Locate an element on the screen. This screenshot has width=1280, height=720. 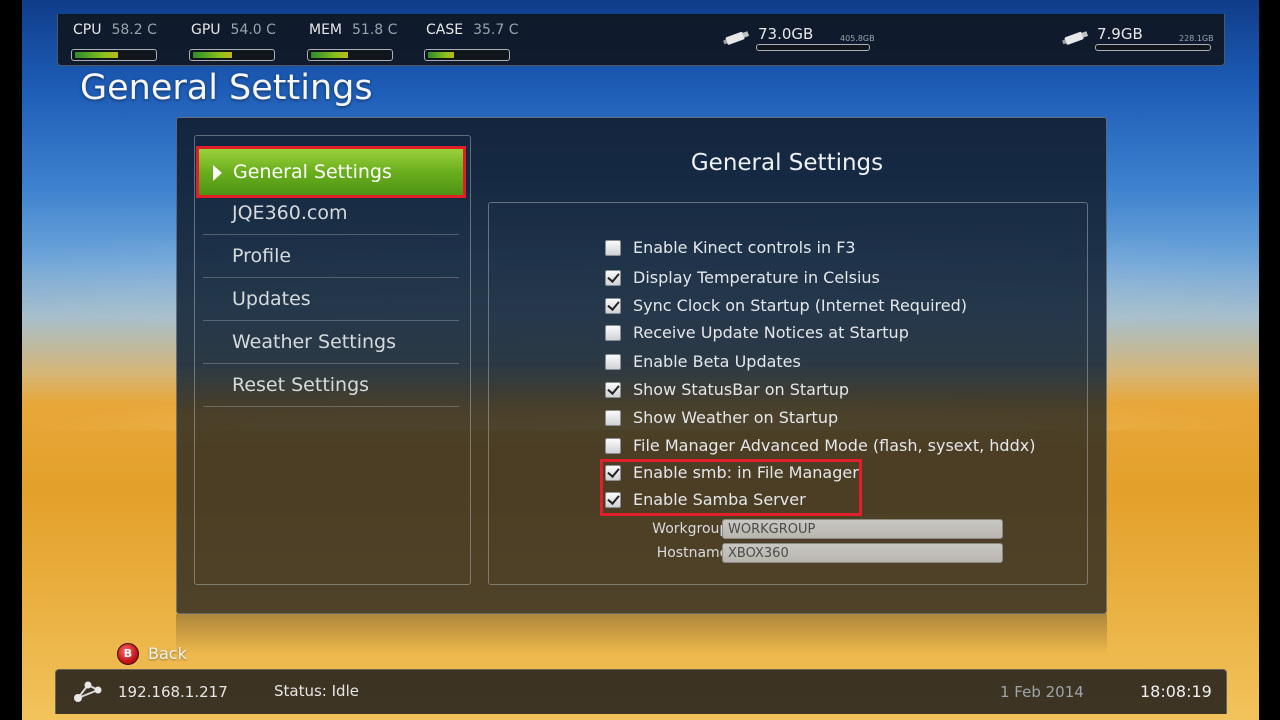
sensor-label: CPU is located at coordinates (87, 30).